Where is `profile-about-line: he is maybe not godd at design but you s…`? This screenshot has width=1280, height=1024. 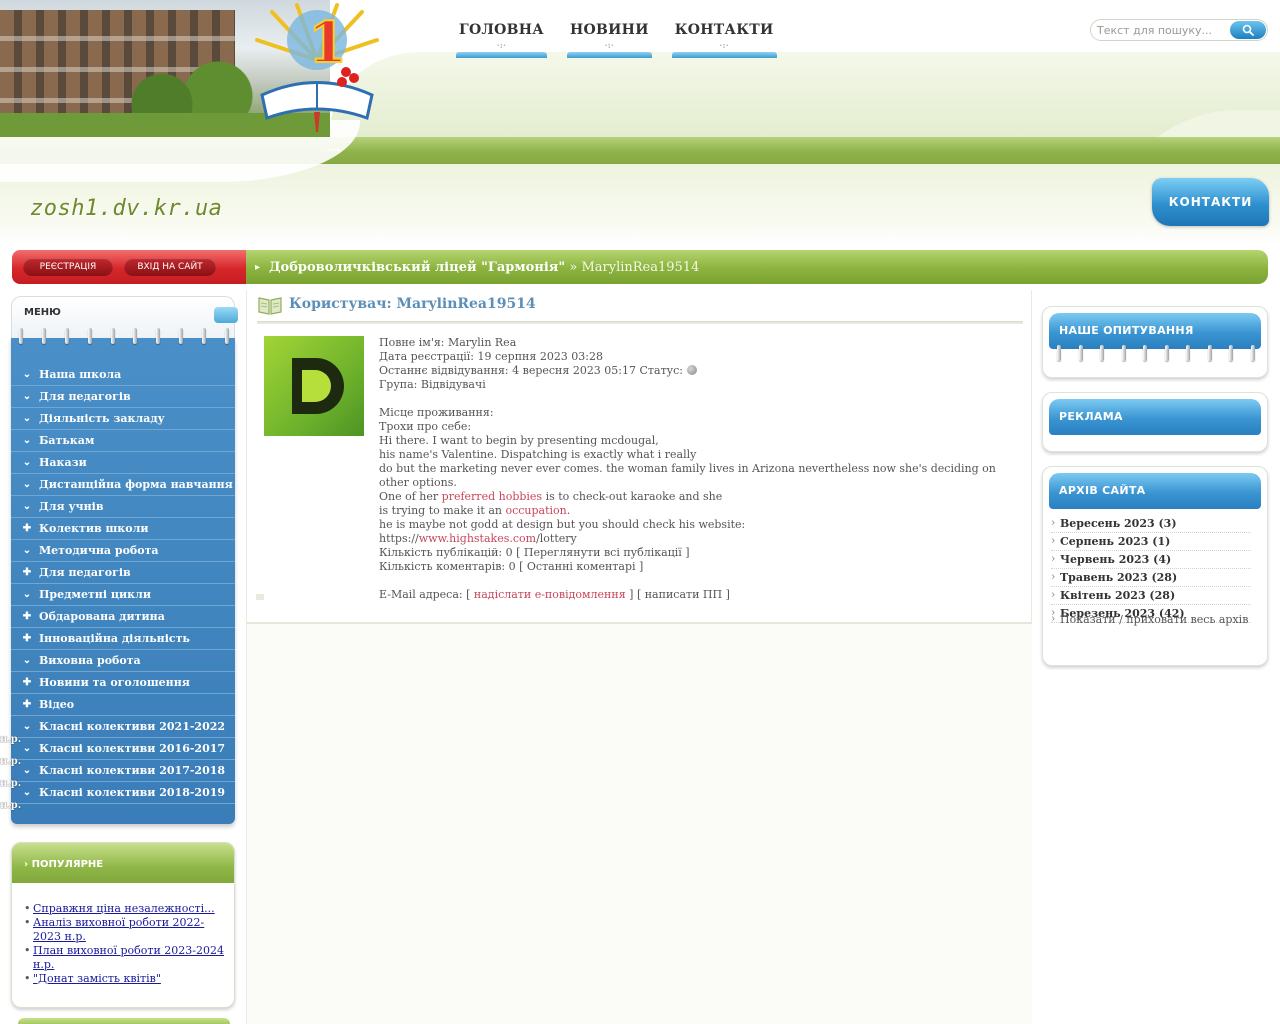 profile-about-line: he is maybe not godd at design but you s… is located at coordinates (562, 524).